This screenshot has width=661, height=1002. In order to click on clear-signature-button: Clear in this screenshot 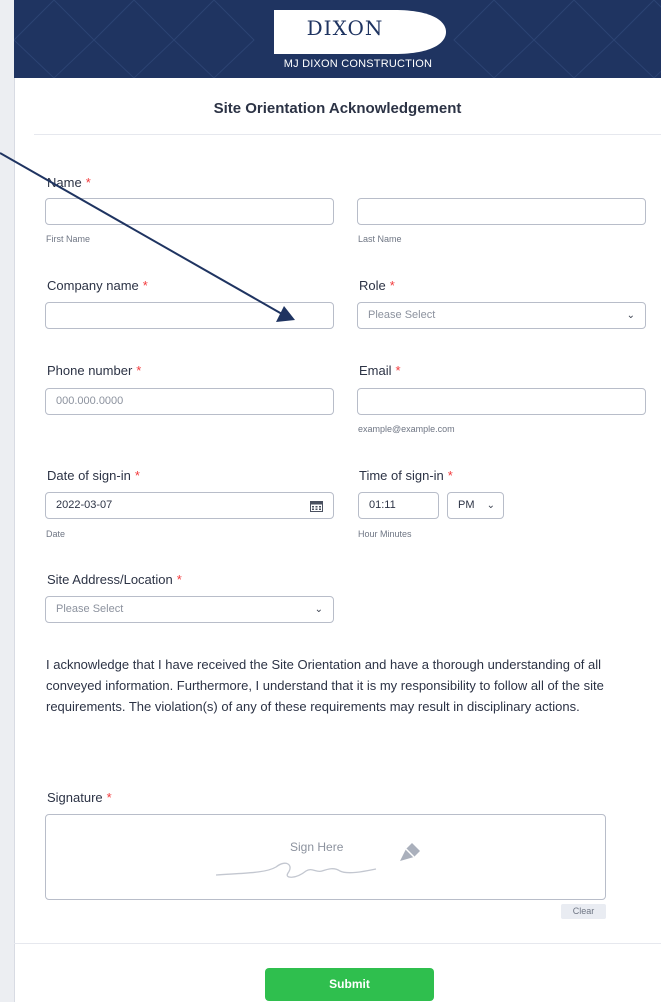, I will do `click(583, 911)`.